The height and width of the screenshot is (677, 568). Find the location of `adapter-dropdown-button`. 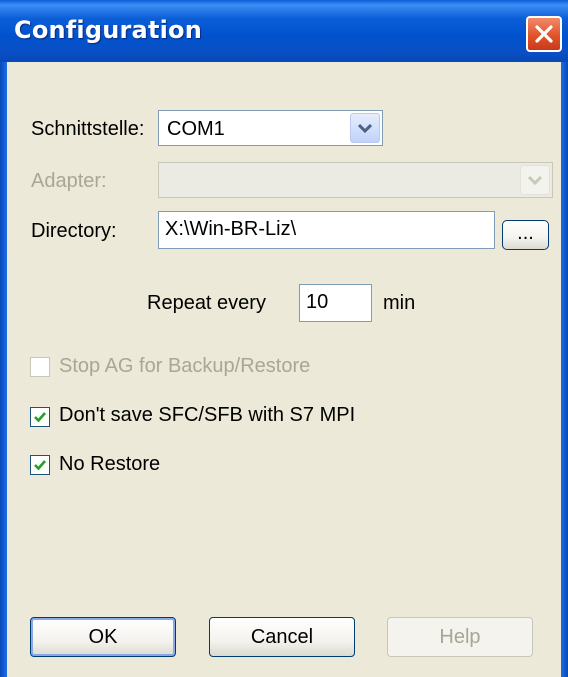

adapter-dropdown-button is located at coordinates (535, 180).